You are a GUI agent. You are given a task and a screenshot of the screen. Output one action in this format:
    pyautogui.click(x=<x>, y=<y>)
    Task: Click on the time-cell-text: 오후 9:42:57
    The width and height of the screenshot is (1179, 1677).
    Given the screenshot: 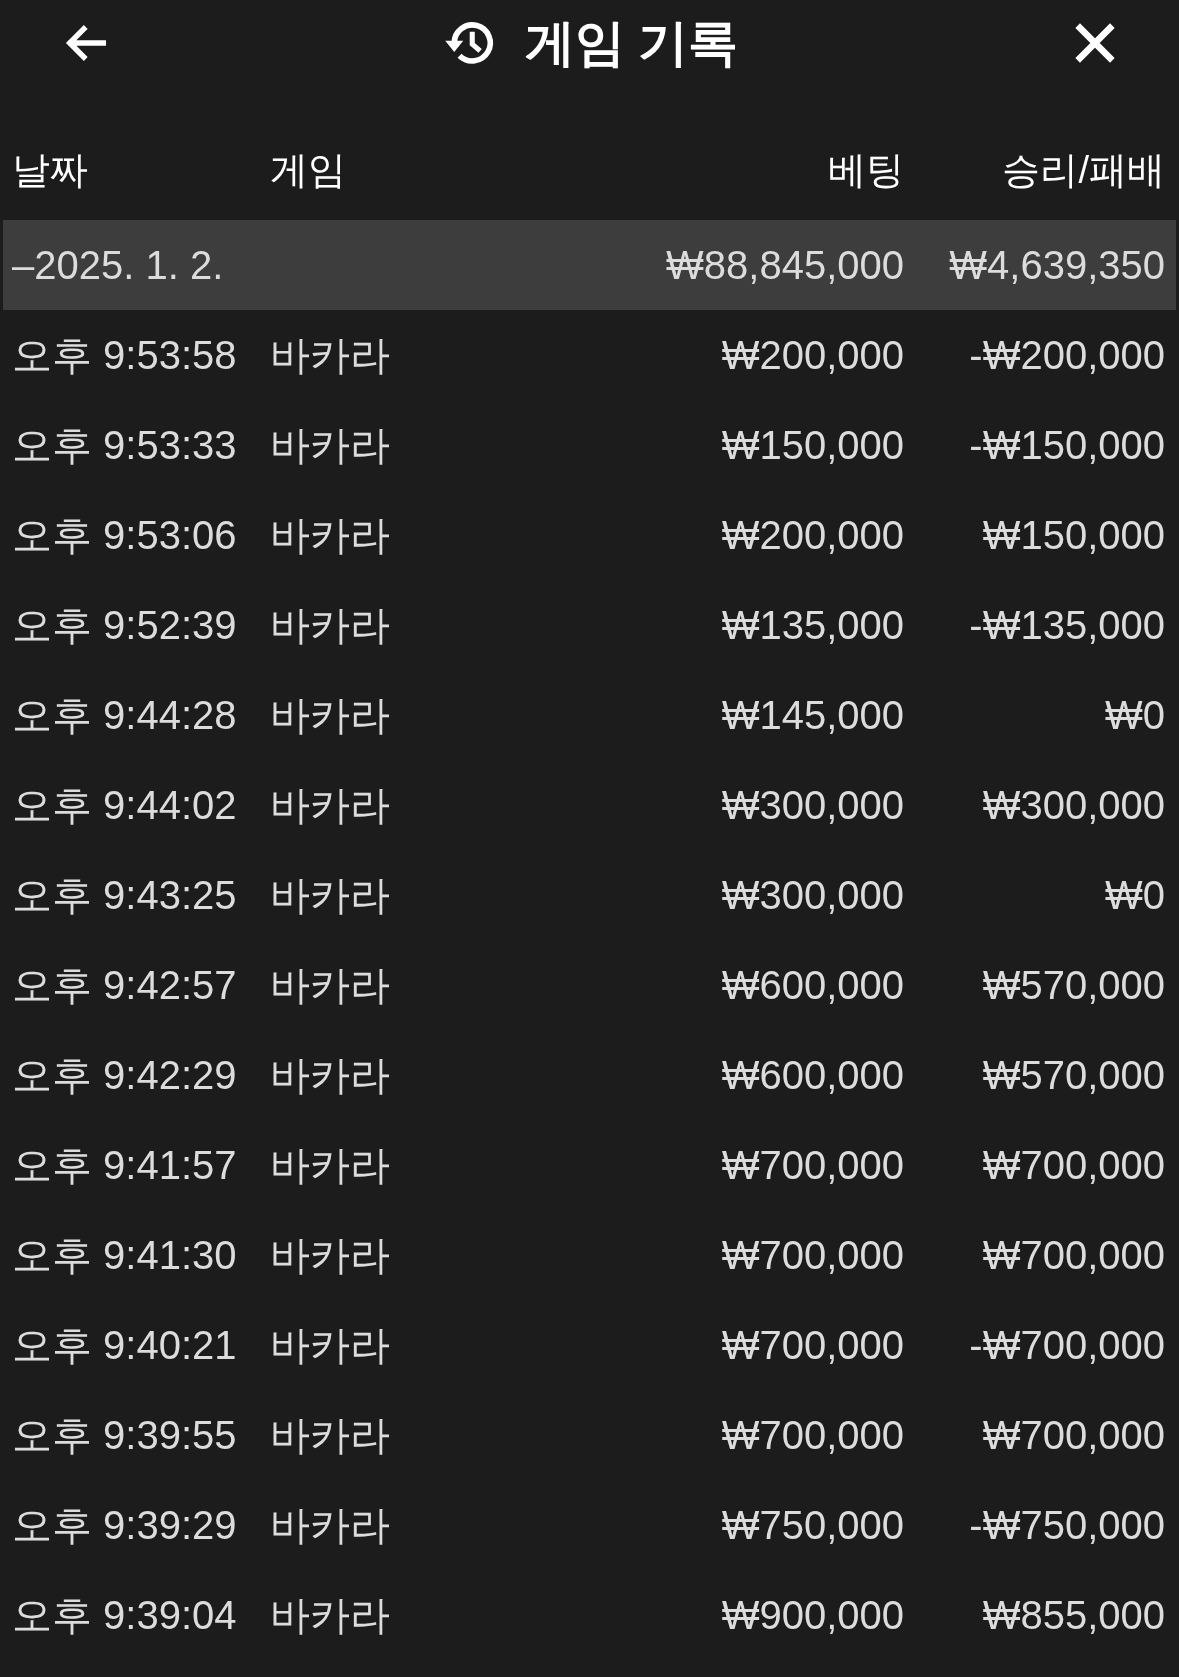 What is the action you would take?
    pyautogui.click(x=124, y=985)
    